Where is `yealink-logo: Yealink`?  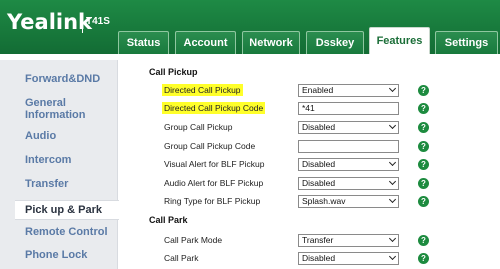
yealink-logo: Yealink is located at coordinates (50, 22).